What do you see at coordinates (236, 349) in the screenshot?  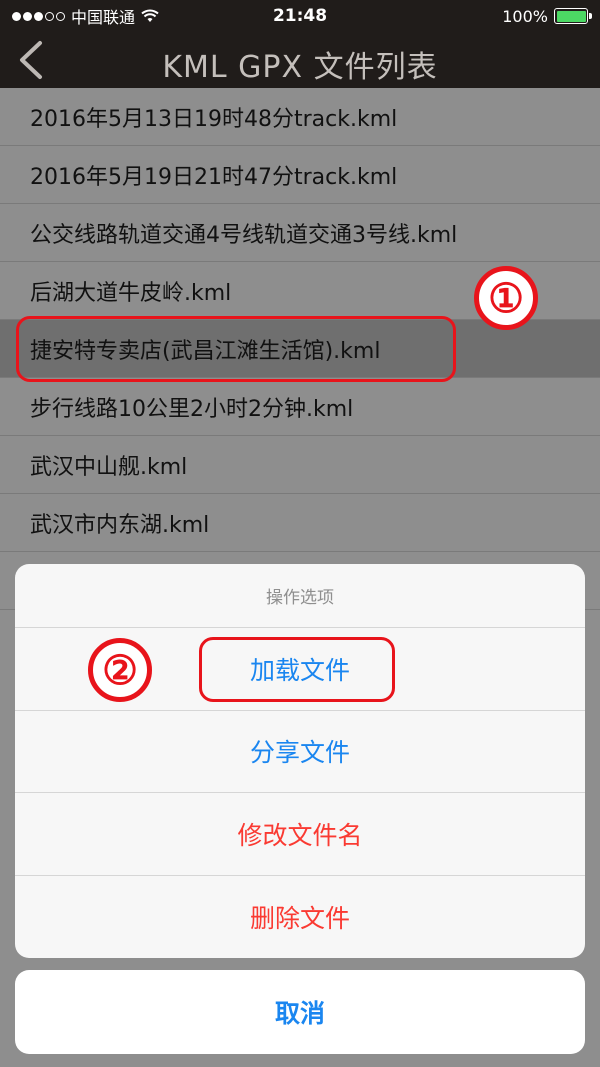 I see `highlight-selected-file` at bounding box center [236, 349].